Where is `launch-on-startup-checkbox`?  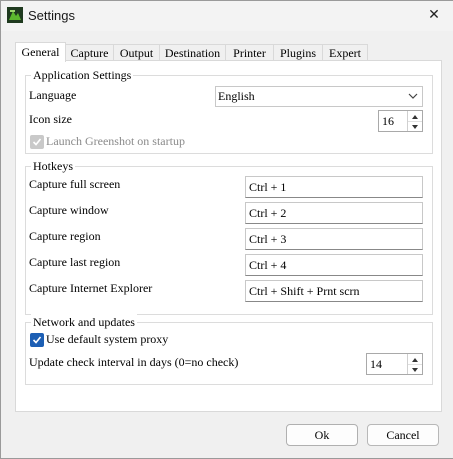
launch-on-startup-checkbox is located at coordinates (37, 142).